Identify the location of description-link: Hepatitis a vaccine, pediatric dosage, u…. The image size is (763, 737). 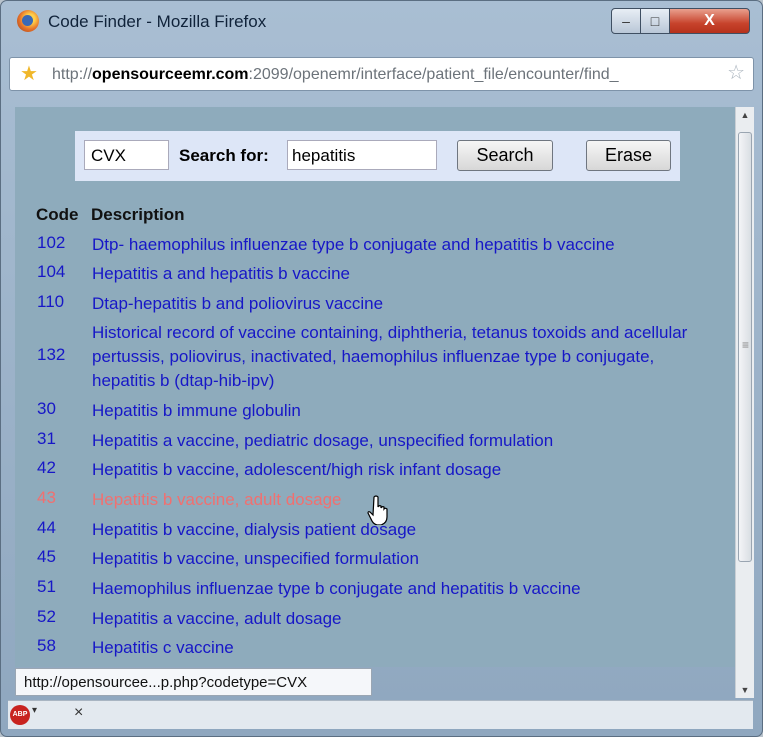
(407, 441).